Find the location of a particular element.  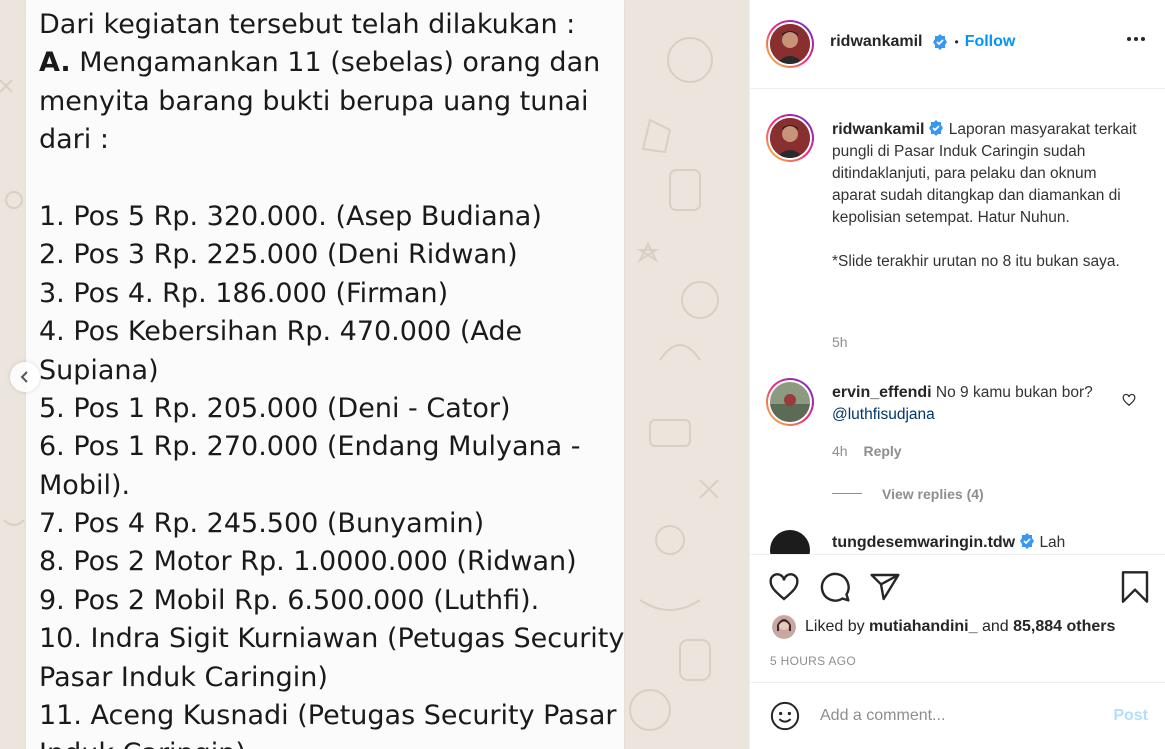

add-comment-bar: Add a comment... Post is located at coordinates (957, 715).